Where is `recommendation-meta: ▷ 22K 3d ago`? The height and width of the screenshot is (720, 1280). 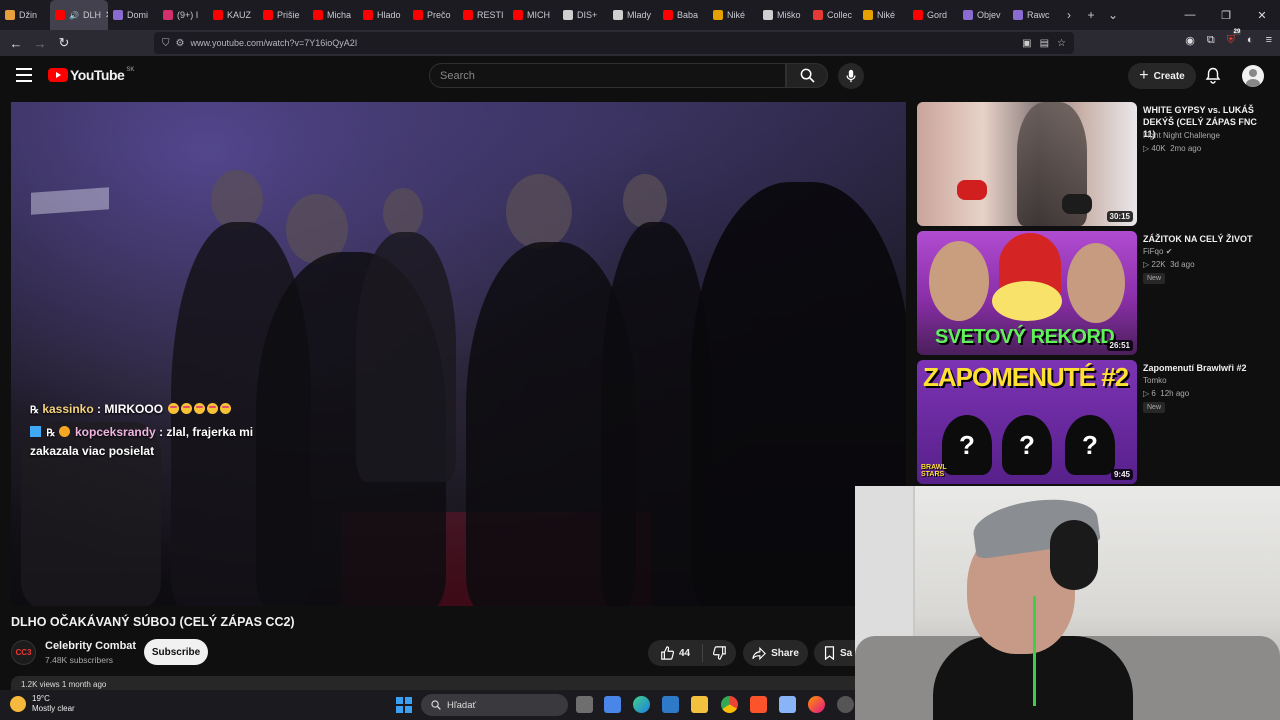 recommendation-meta: ▷ 22K 3d ago is located at coordinates (1169, 264).